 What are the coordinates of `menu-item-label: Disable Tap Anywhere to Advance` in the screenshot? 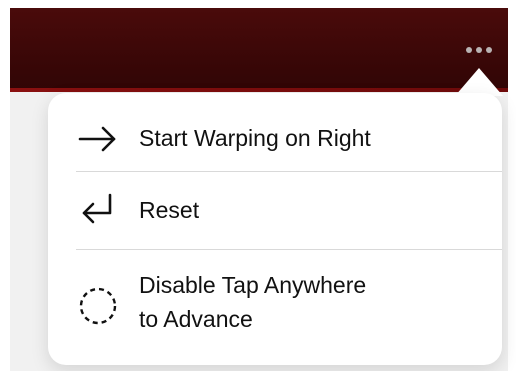 It's located at (253, 302).